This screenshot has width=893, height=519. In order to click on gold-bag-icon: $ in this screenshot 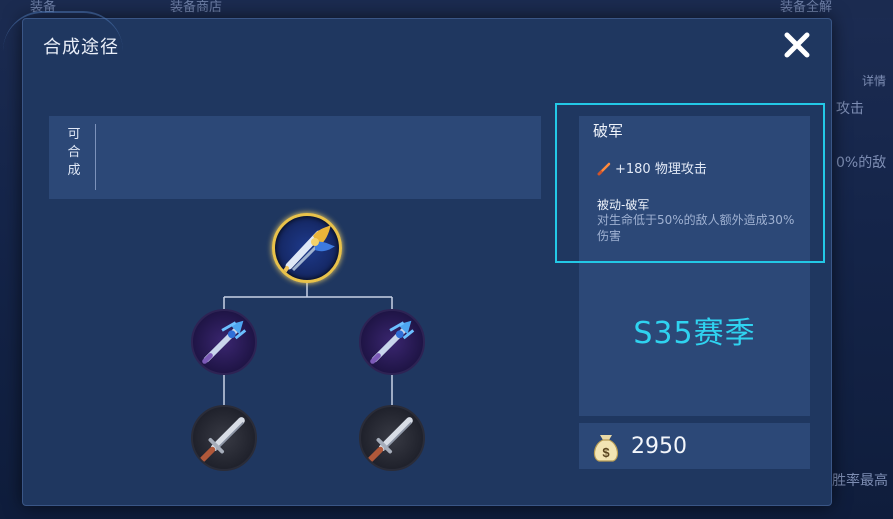, I will do `click(606, 448)`.